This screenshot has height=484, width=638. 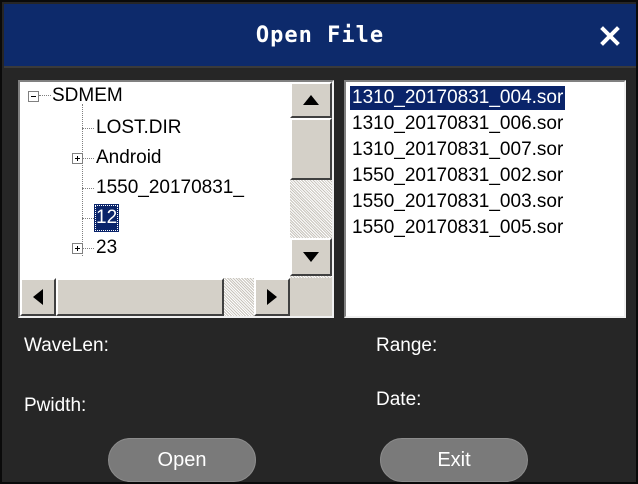 I want to click on scrollbar-corner, so click(x=311, y=297).